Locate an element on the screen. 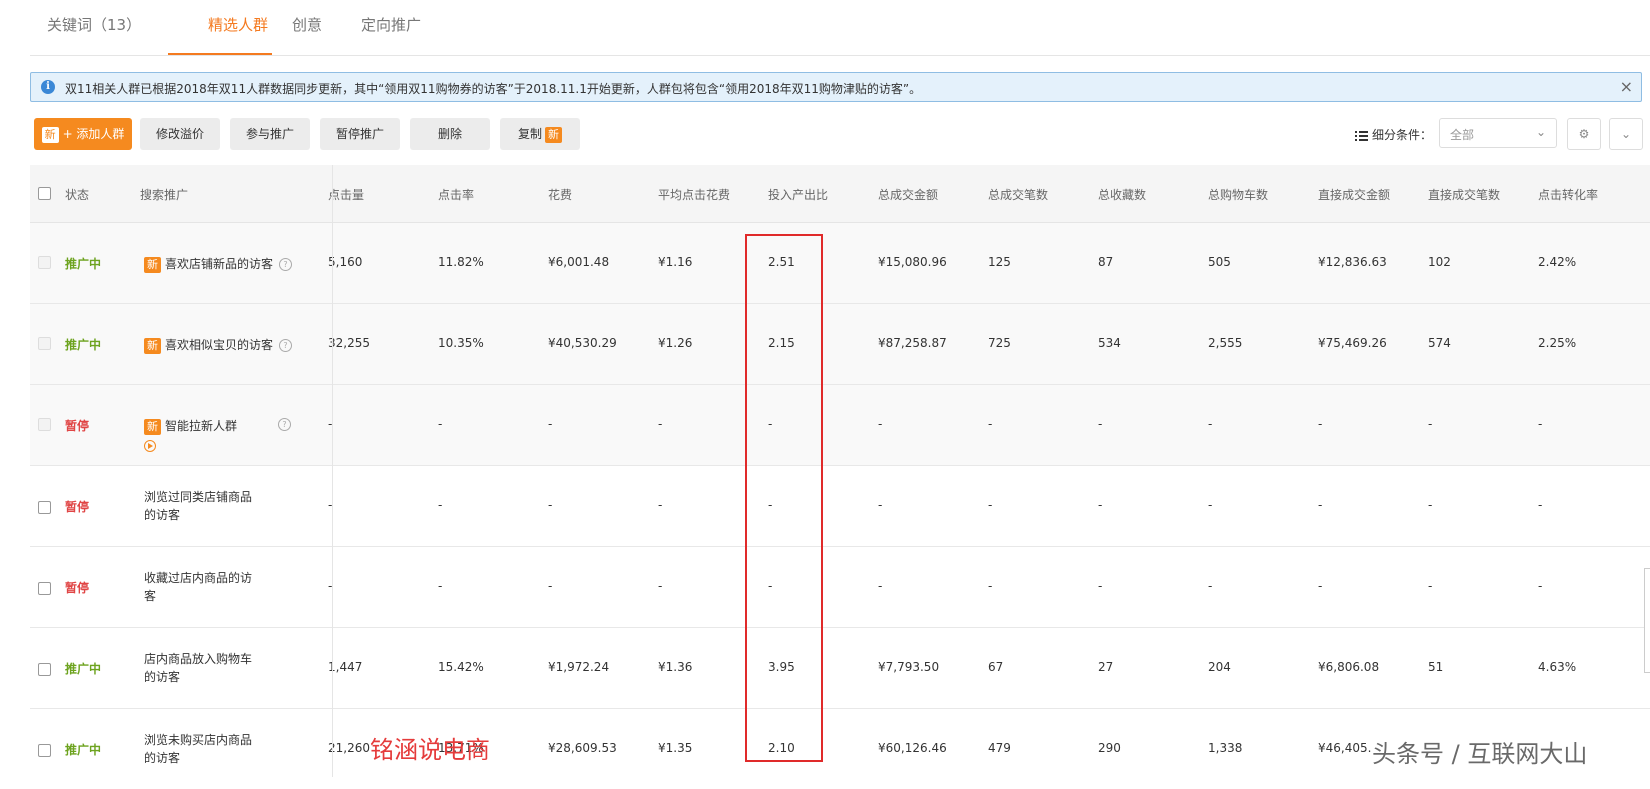  cell-cost: ¥40,530.29 is located at coordinates (582, 343).